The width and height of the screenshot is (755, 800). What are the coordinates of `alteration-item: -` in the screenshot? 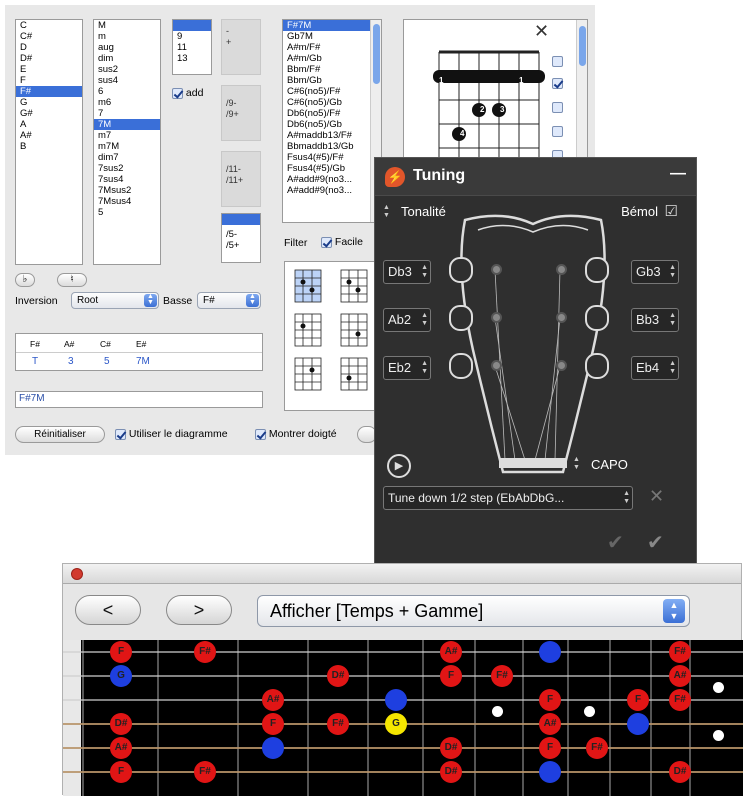 It's located at (241, 31).